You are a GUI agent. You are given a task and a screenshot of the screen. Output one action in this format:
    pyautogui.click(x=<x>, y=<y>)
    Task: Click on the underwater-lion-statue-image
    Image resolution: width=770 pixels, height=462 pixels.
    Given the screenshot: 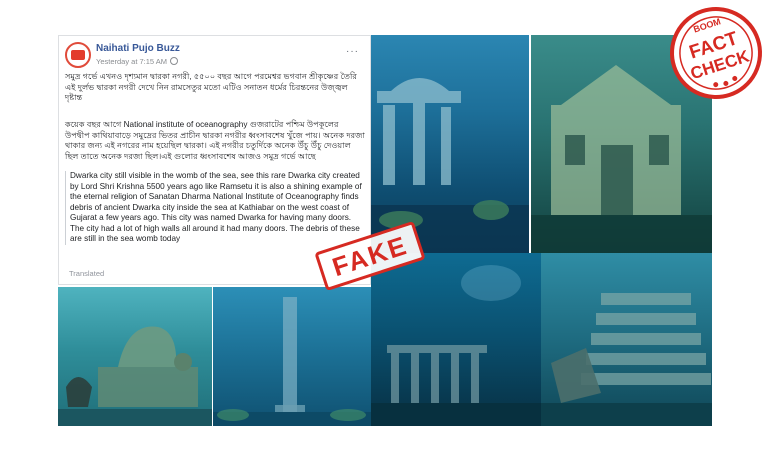 What is the action you would take?
    pyautogui.click(x=135, y=356)
    